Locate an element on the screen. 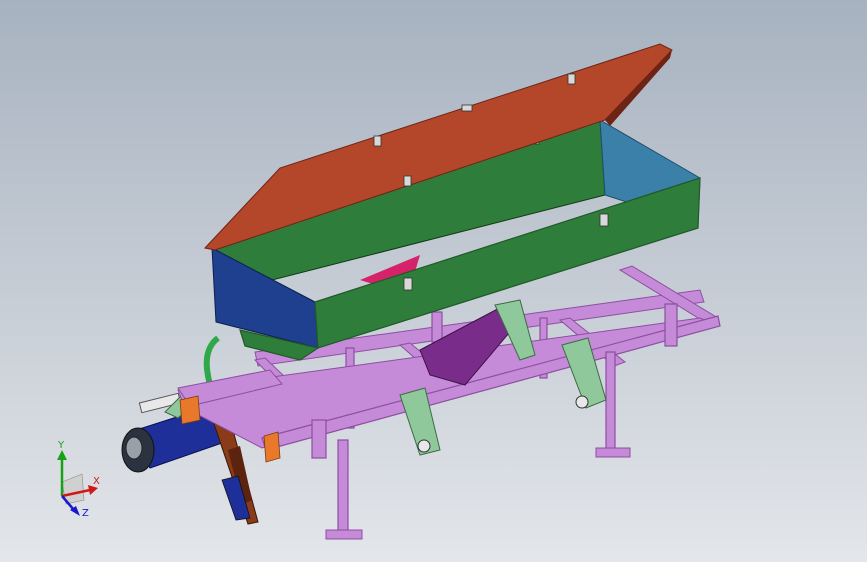 The width and height of the screenshot is (867, 562). foot-right is located at coordinates (613, 452).